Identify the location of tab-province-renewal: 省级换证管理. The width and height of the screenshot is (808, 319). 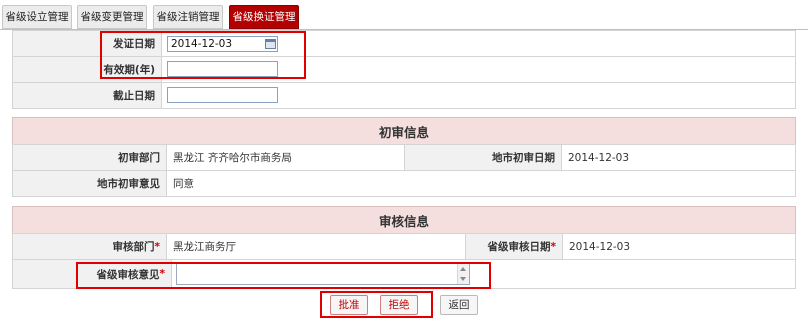
(264, 17).